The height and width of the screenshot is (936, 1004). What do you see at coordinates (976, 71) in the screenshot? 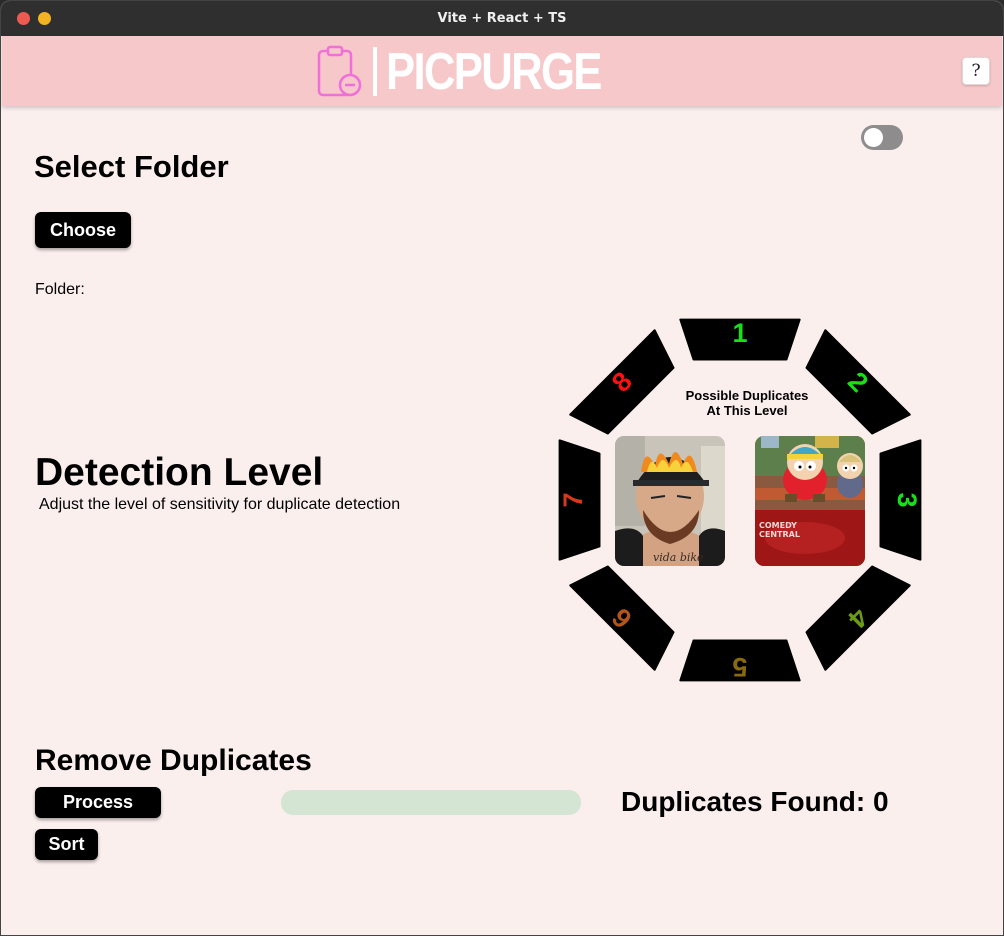
I see `help-button: ?` at bounding box center [976, 71].